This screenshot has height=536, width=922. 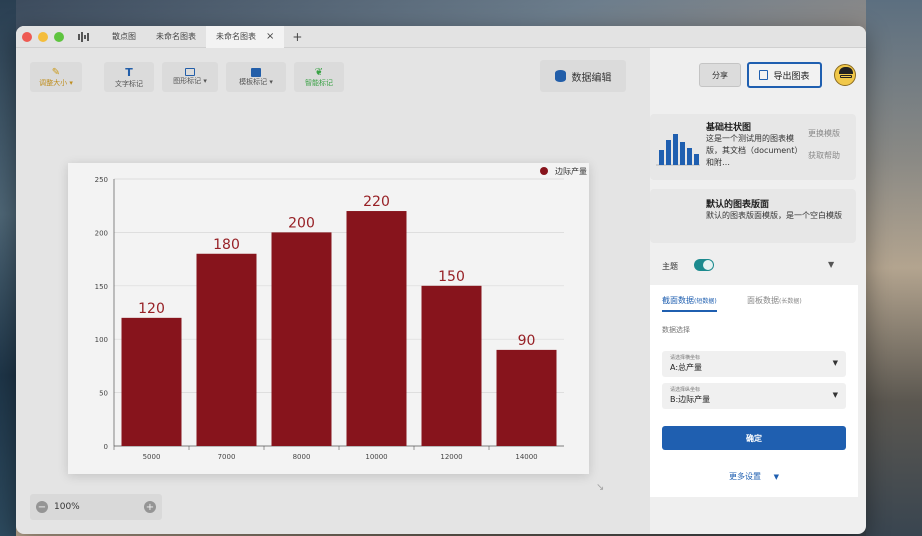 What do you see at coordinates (831, 264) in the screenshot?
I see `theme-dropdown-icon: ▼` at bounding box center [831, 264].